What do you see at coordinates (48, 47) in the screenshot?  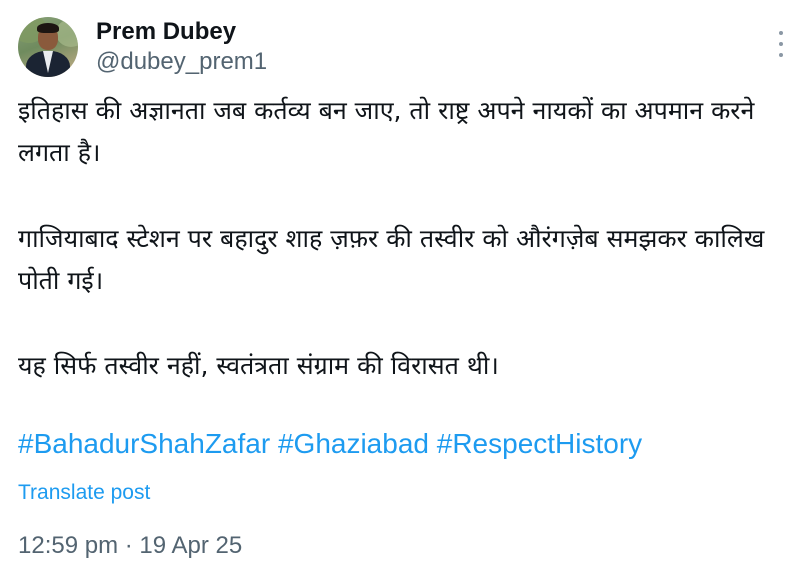 I see `avatar` at bounding box center [48, 47].